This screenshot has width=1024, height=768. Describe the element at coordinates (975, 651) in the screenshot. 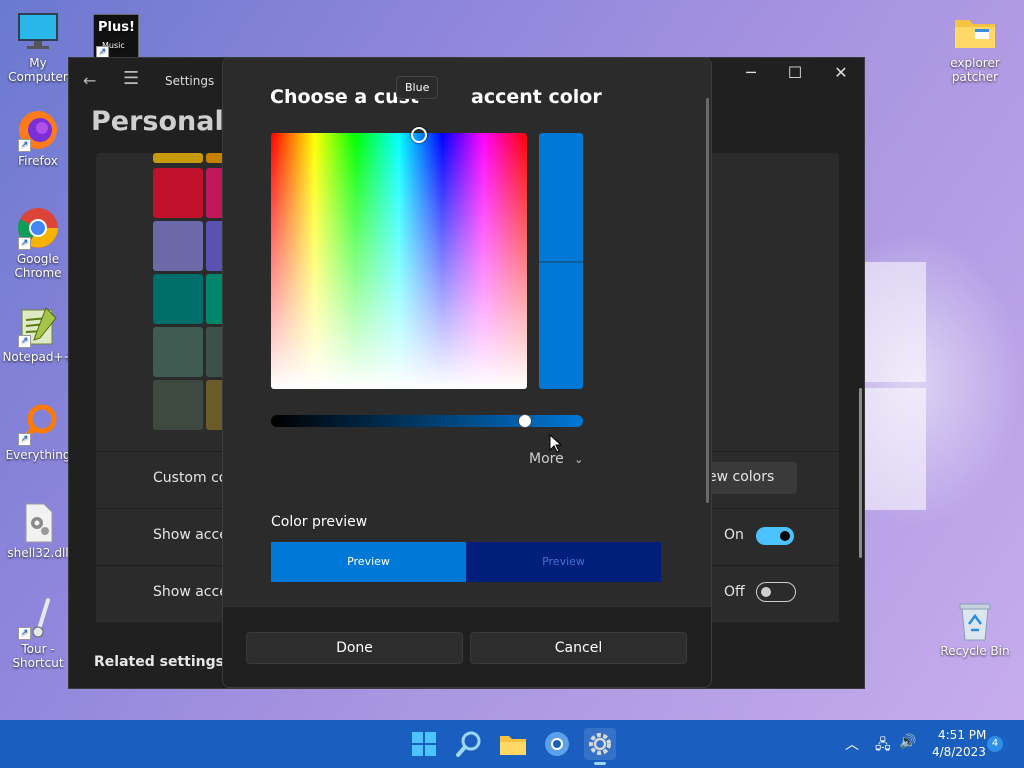

I see `desktop-icon-label: Recycle Bin` at that location.